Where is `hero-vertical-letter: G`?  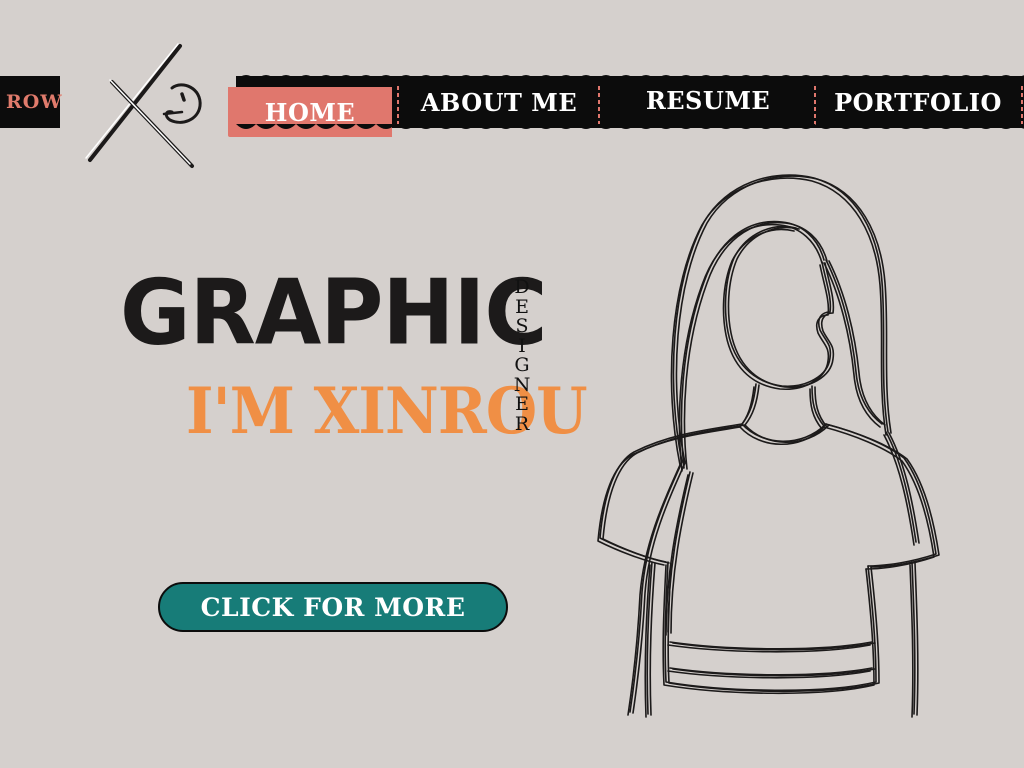 hero-vertical-letter: G is located at coordinates (522, 365).